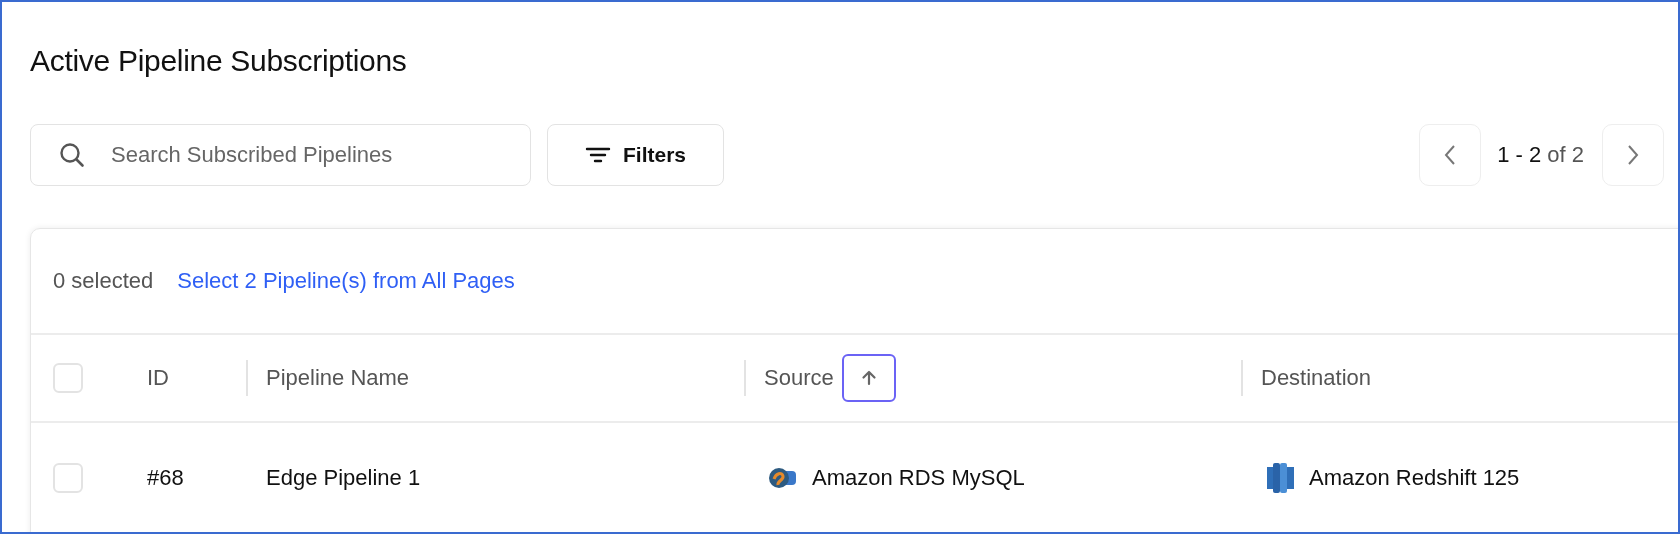 The height and width of the screenshot is (534, 1680). Describe the element at coordinates (165, 477) in the screenshot. I see `table-cell: #68` at that location.